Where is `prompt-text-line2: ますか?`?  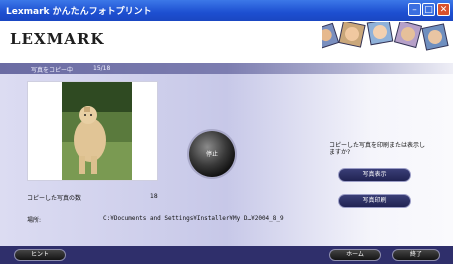
prompt-text-line2: ますか? is located at coordinates (340, 152).